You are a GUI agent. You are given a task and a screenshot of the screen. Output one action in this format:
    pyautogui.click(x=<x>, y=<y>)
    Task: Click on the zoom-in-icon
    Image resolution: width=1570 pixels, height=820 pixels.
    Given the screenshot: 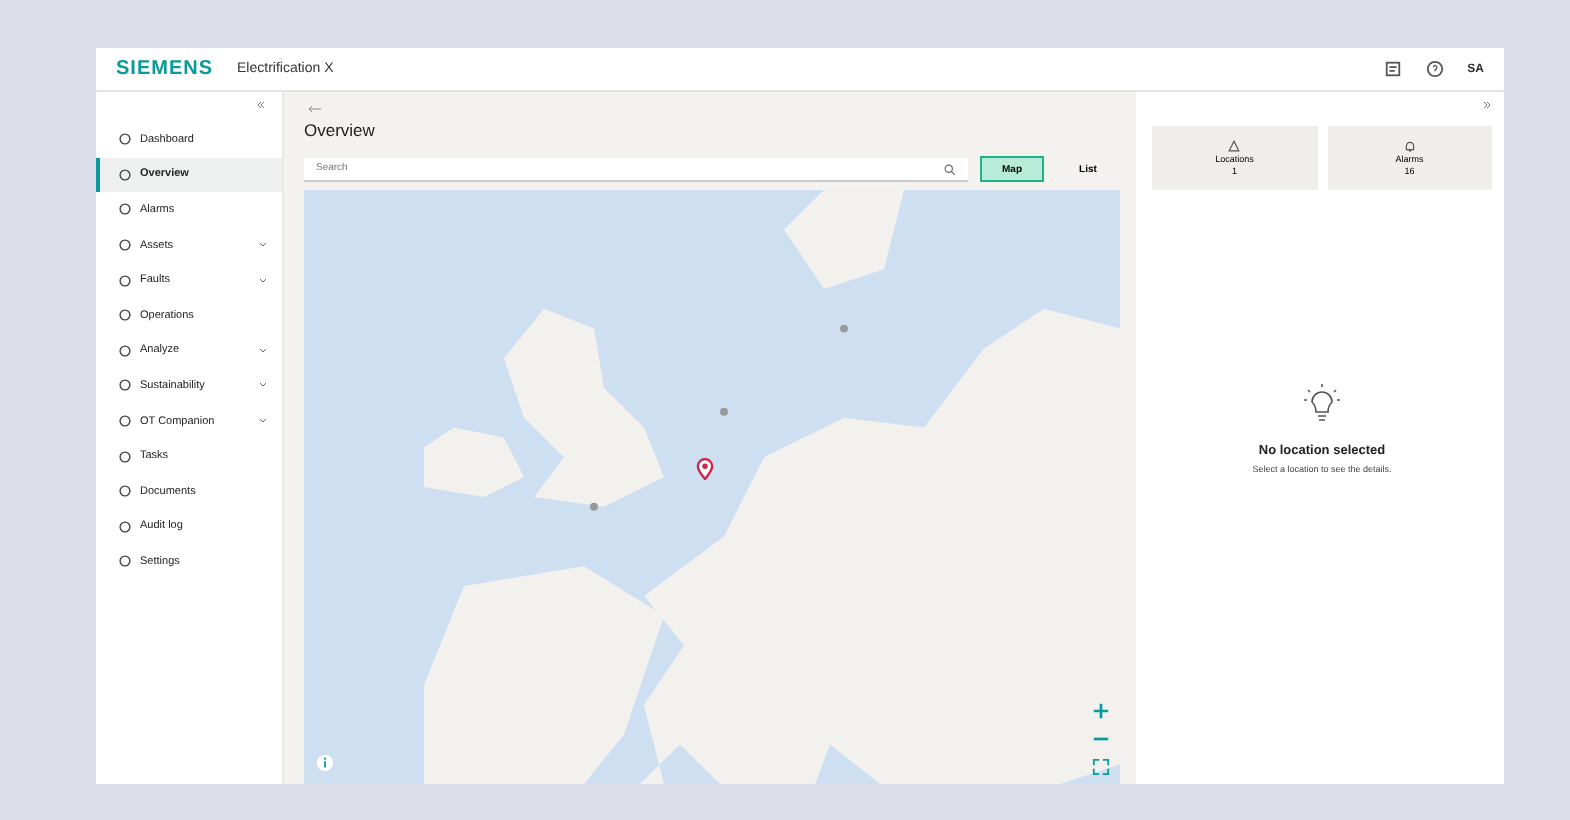 What is the action you would take?
    pyautogui.click(x=1101, y=711)
    